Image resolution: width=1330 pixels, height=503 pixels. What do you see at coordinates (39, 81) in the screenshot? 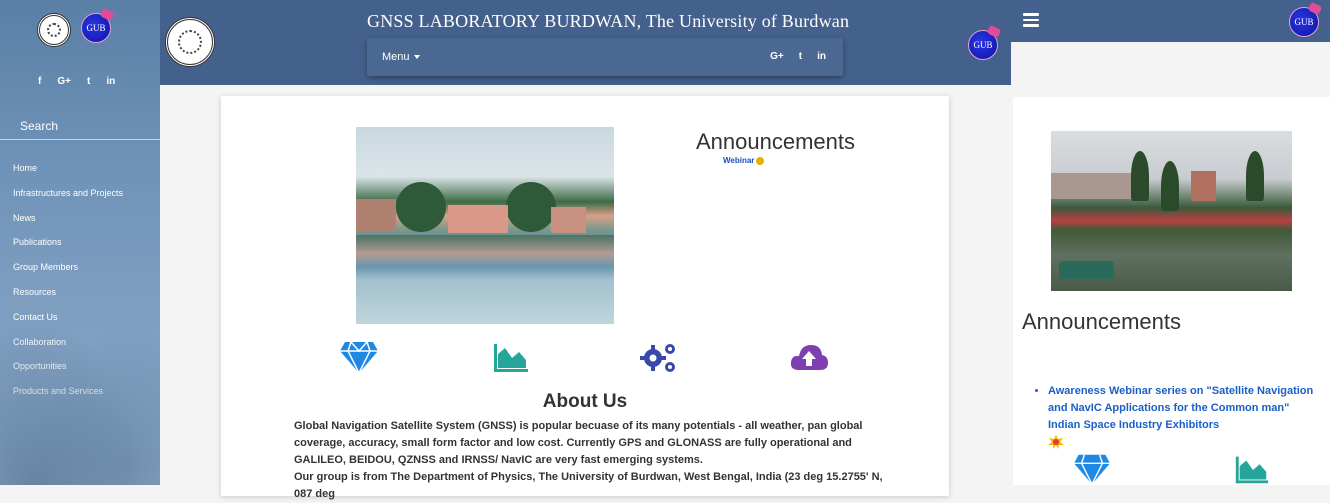
I see `facebook-icon: f` at bounding box center [39, 81].